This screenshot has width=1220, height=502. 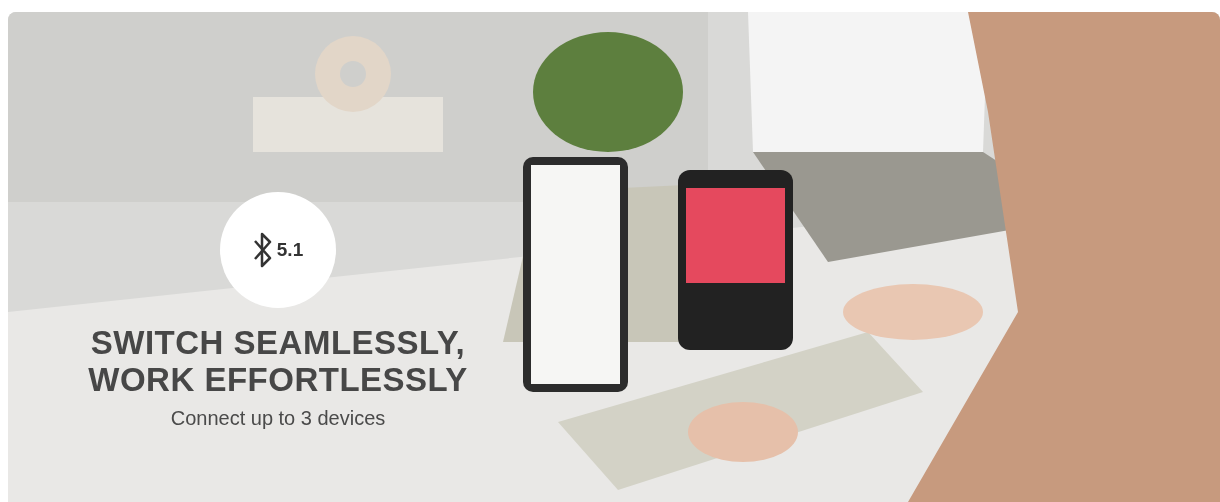 What do you see at coordinates (262, 250) in the screenshot?
I see `bluetooth-icon` at bounding box center [262, 250].